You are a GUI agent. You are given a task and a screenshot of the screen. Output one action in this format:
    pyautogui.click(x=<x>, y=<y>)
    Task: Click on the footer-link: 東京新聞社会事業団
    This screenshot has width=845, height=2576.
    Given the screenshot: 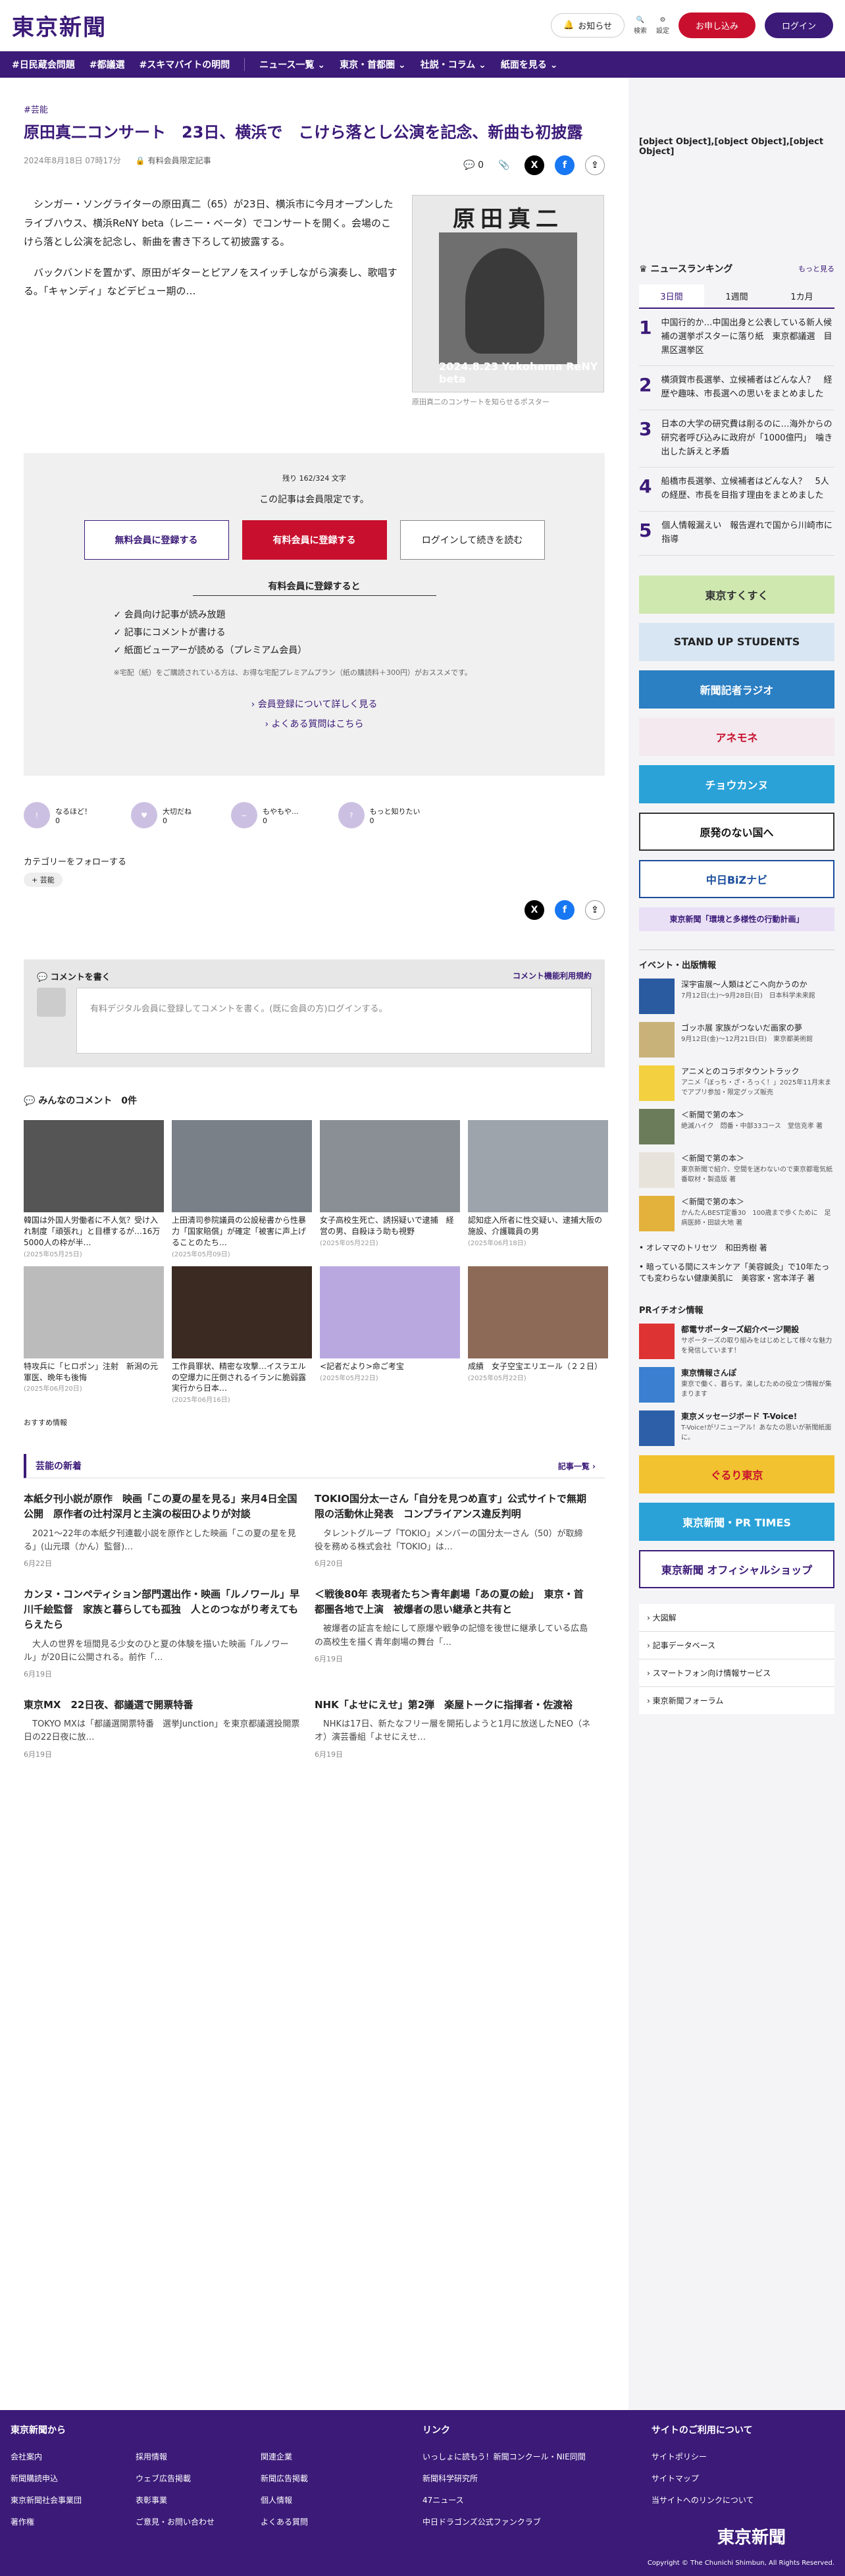 What is the action you would take?
    pyautogui.click(x=60, y=2500)
    